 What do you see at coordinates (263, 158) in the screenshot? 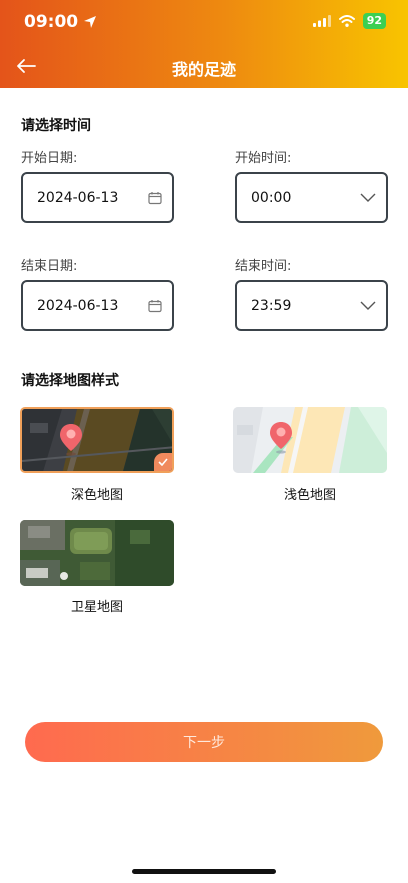
I see `start-time-label: 开始时间:` at bounding box center [263, 158].